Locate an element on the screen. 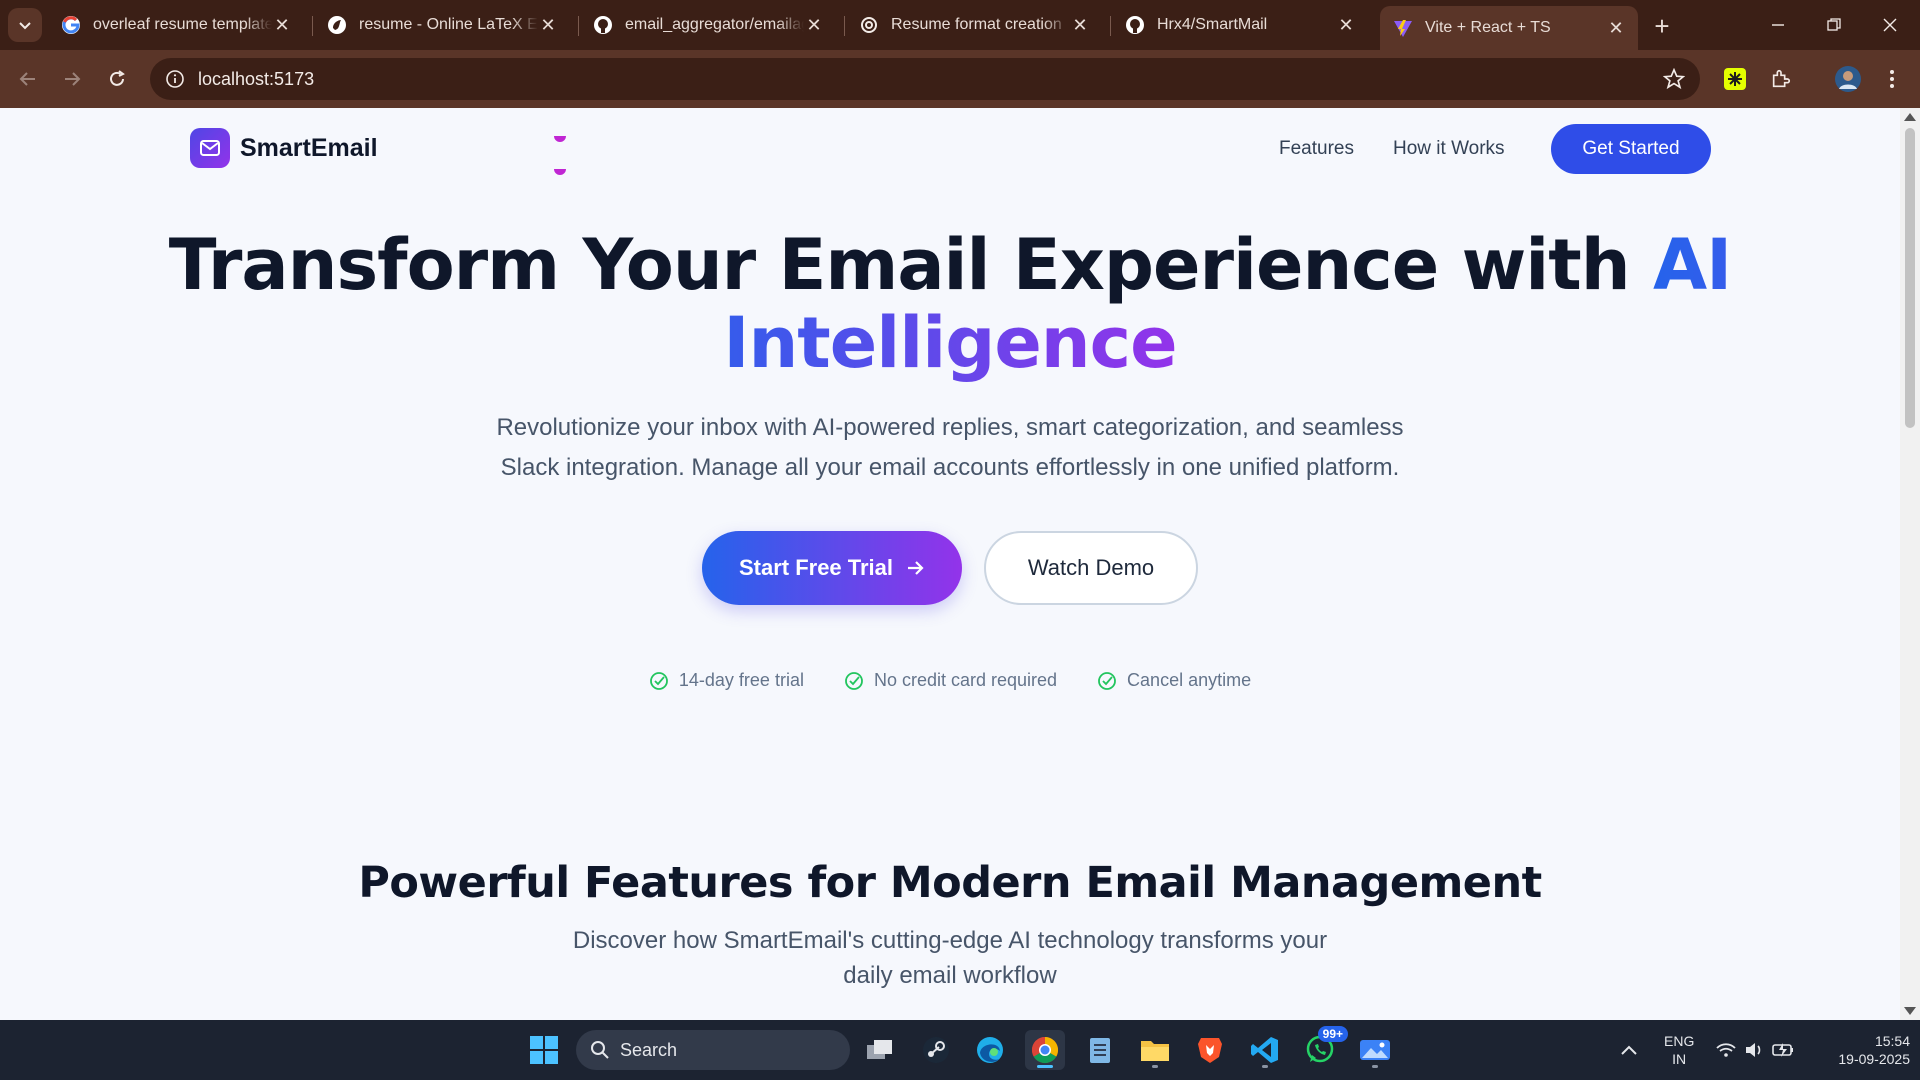 This screenshot has width=1920, height=1080. taskbar-photos is located at coordinates (1375, 1050).